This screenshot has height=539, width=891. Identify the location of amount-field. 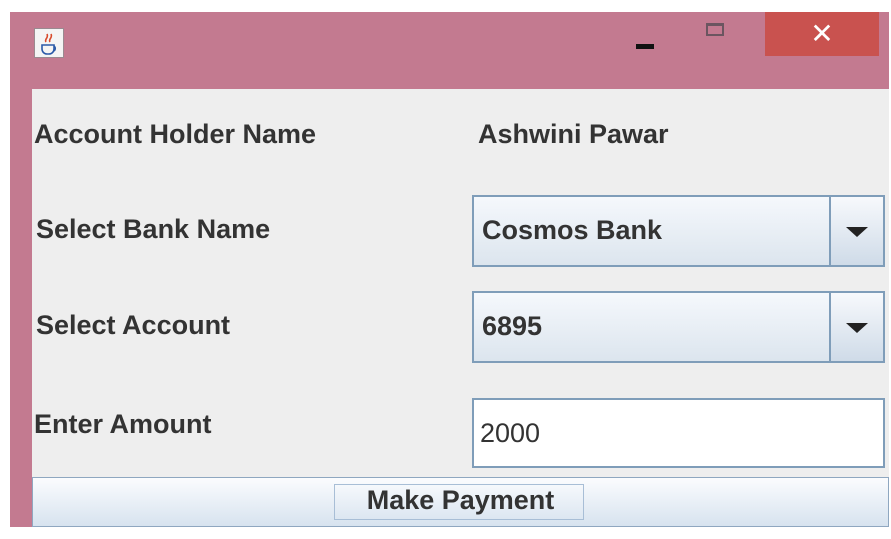
(678, 433).